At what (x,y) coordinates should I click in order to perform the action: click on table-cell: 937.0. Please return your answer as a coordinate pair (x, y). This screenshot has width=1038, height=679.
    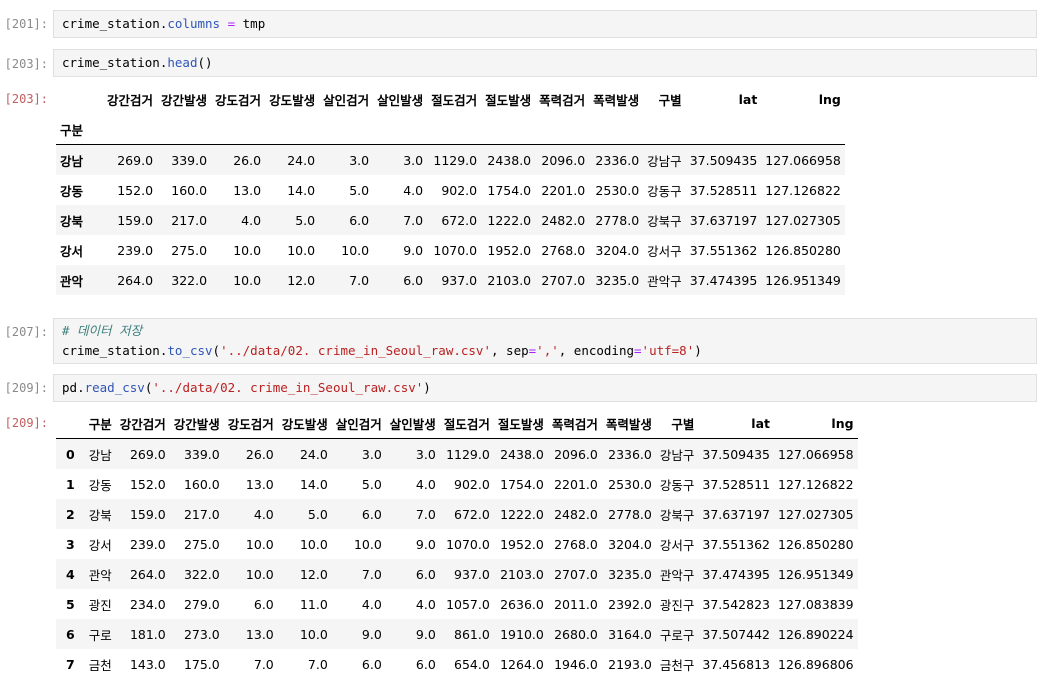
    Looking at the image, I should click on (472, 574).